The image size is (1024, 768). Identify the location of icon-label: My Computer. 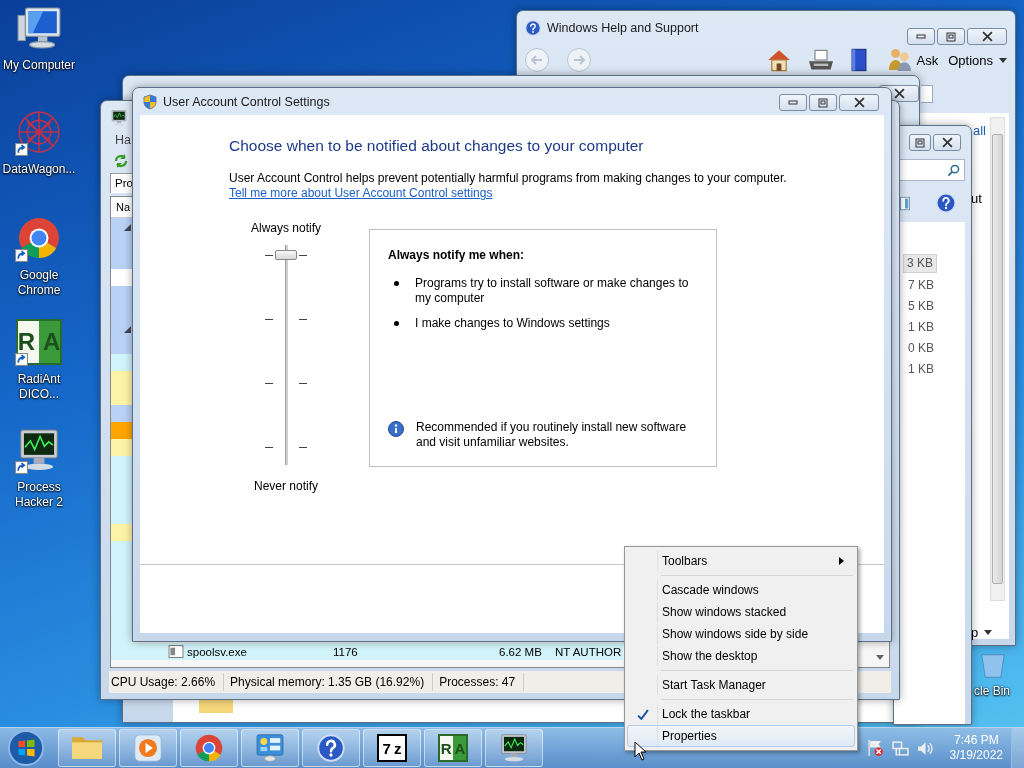
(39, 65).